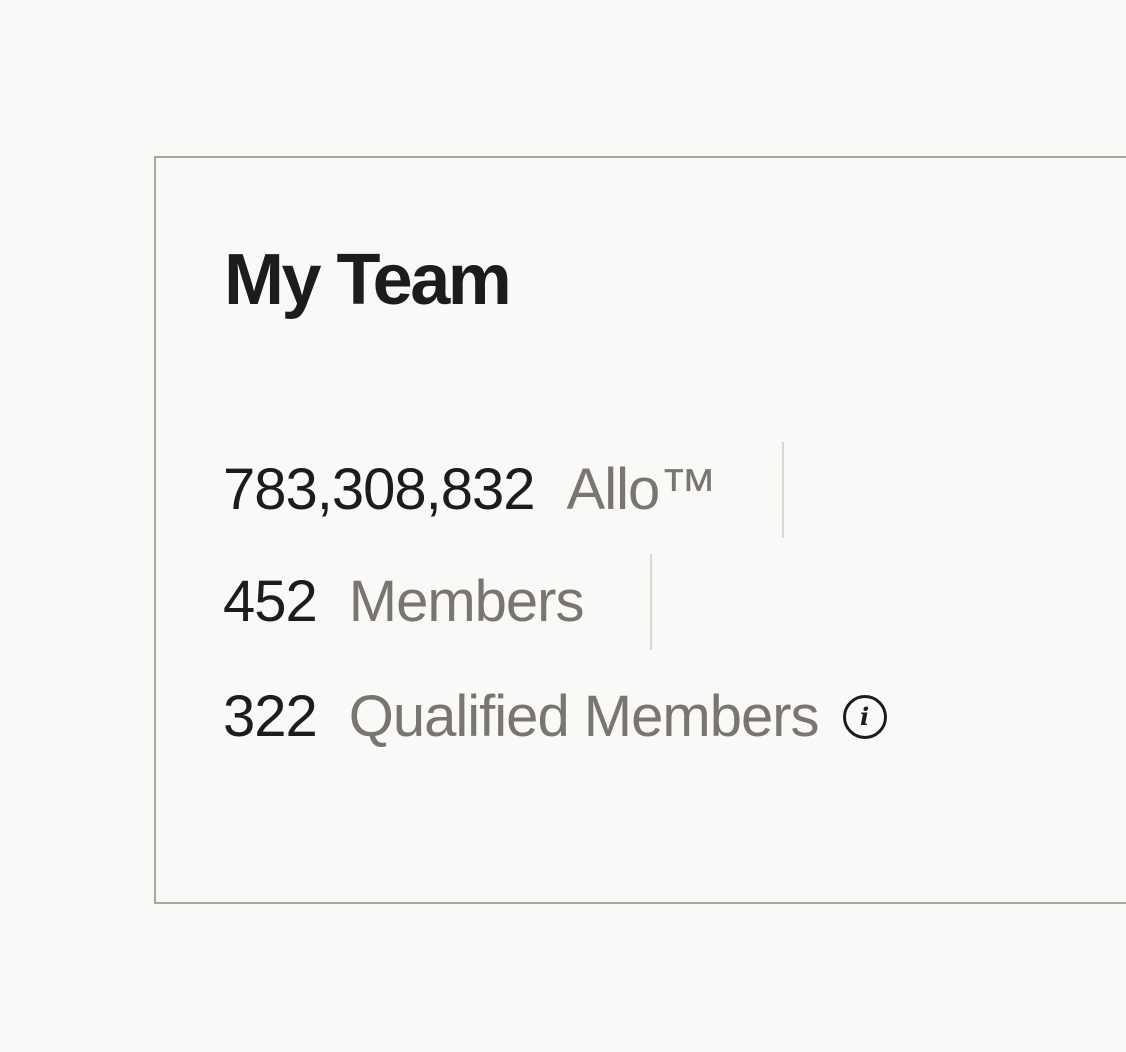  I want to click on card-title: My Team, so click(368, 280).